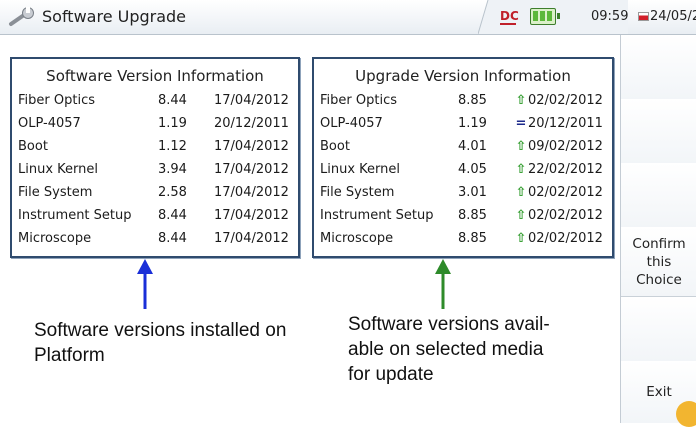 This screenshot has height=427, width=696. Describe the element at coordinates (172, 169) in the screenshot. I see `module-version: 3.94` at that location.